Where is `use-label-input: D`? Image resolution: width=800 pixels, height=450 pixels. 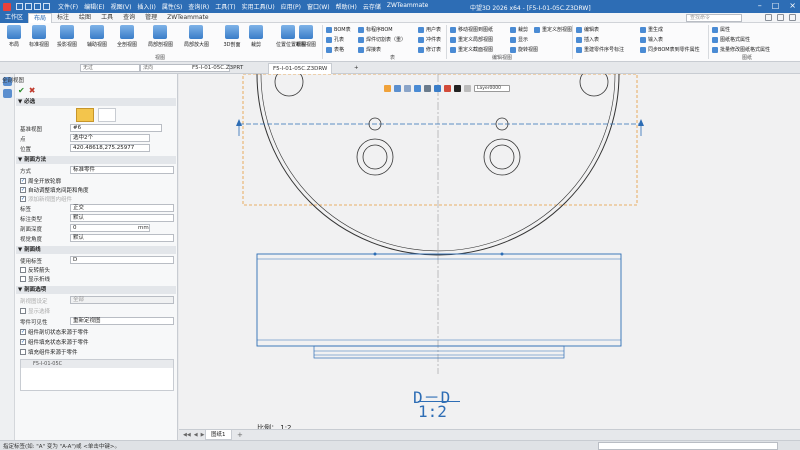
use-label-input: D is located at coordinates (122, 260).